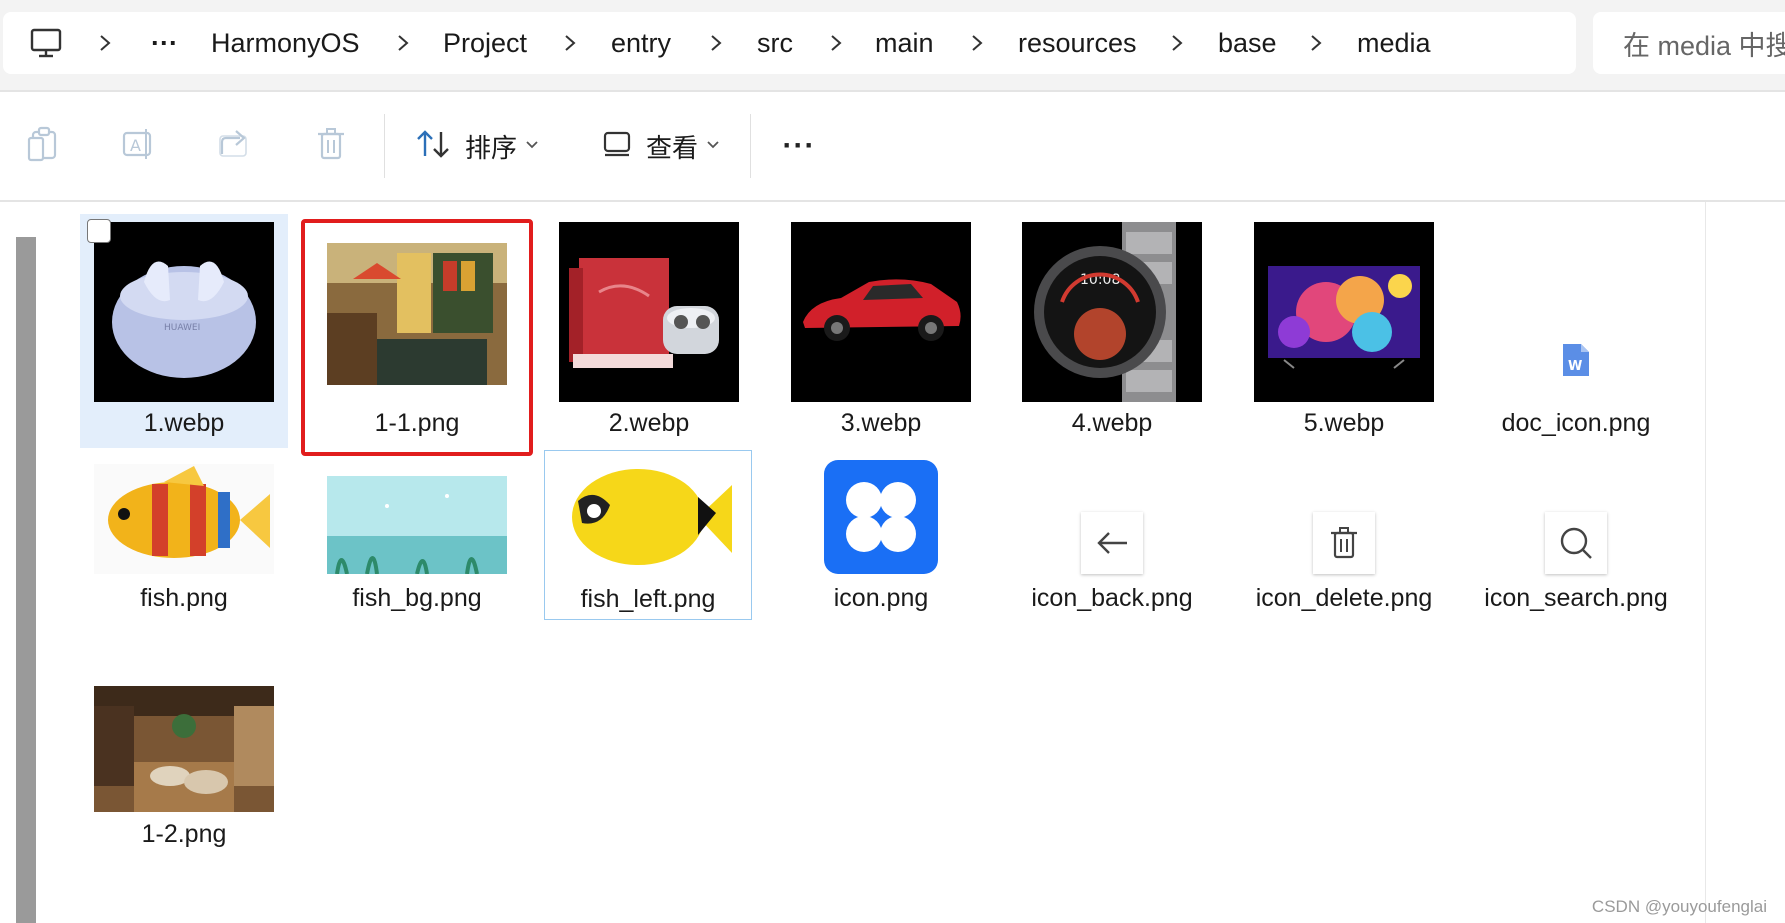 This screenshot has width=1785, height=923. I want to click on rename-button: A, so click(138, 146).